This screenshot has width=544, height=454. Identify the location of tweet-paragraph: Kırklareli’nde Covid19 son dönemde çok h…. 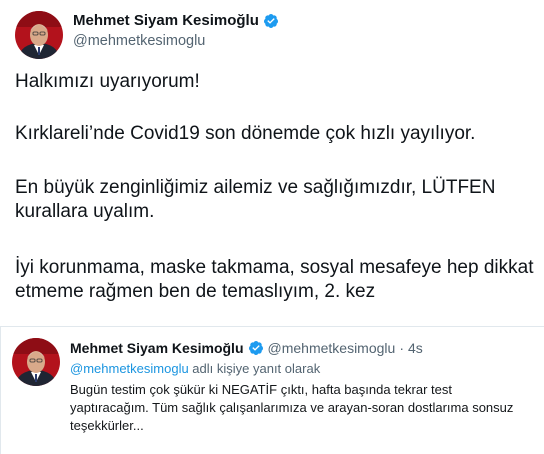
(245, 133).